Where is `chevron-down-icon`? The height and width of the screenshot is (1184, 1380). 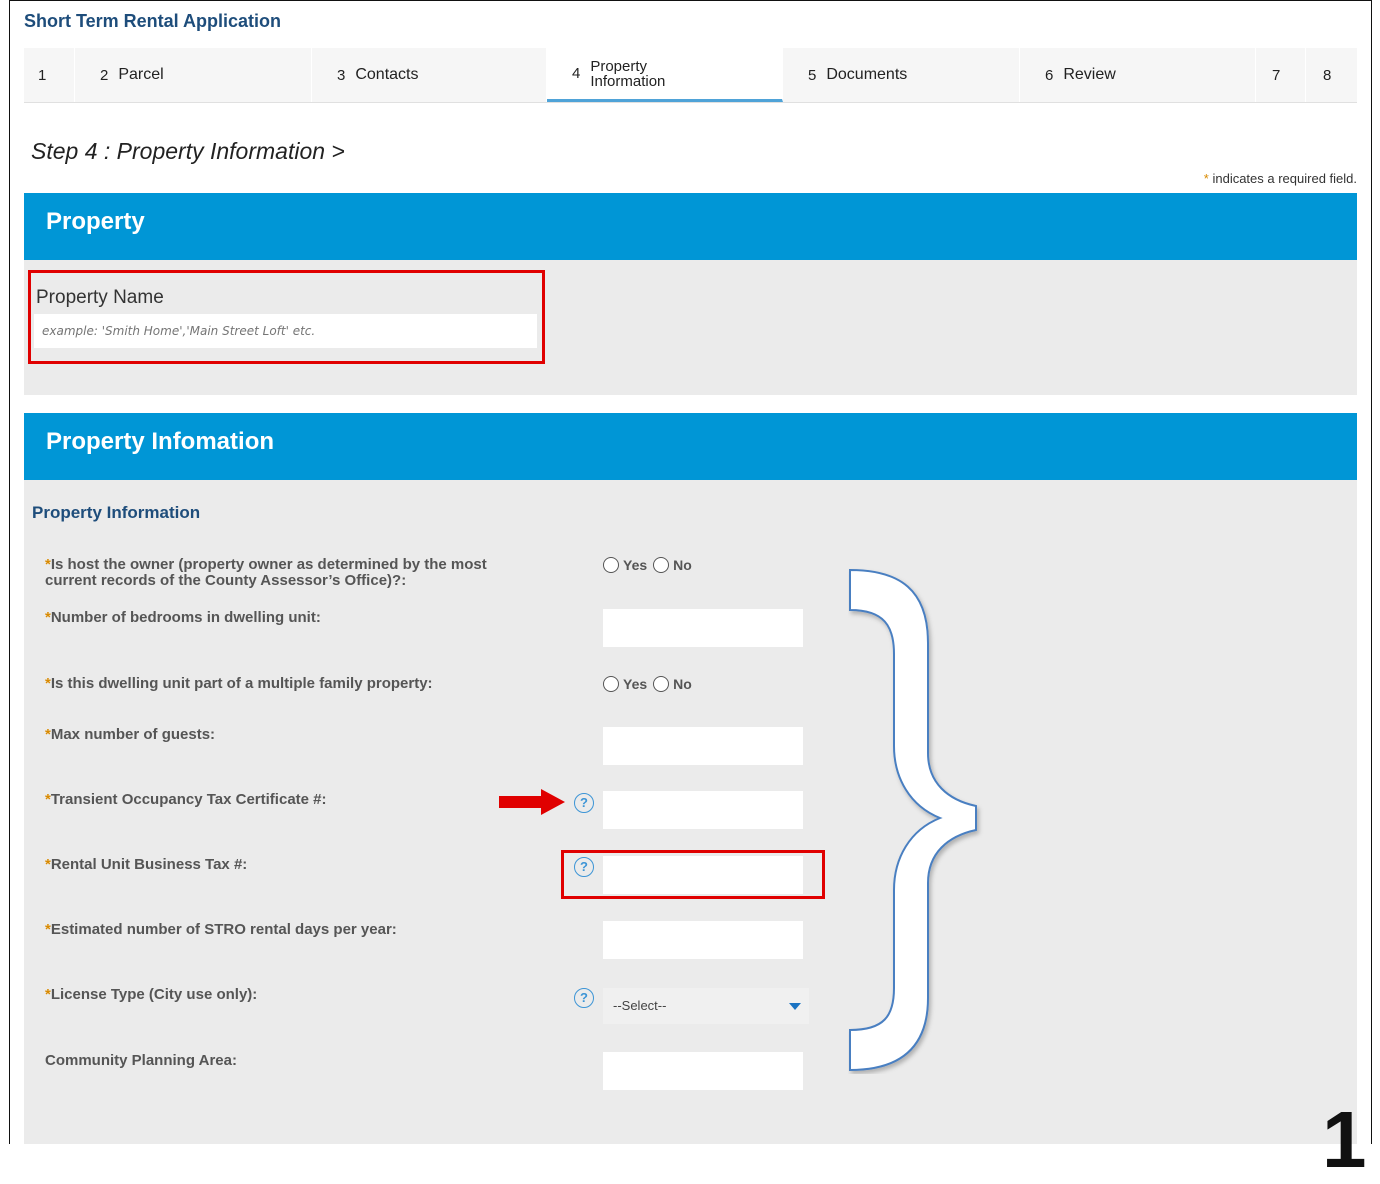
chevron-down-icon is located at coordinates (795, 1006).